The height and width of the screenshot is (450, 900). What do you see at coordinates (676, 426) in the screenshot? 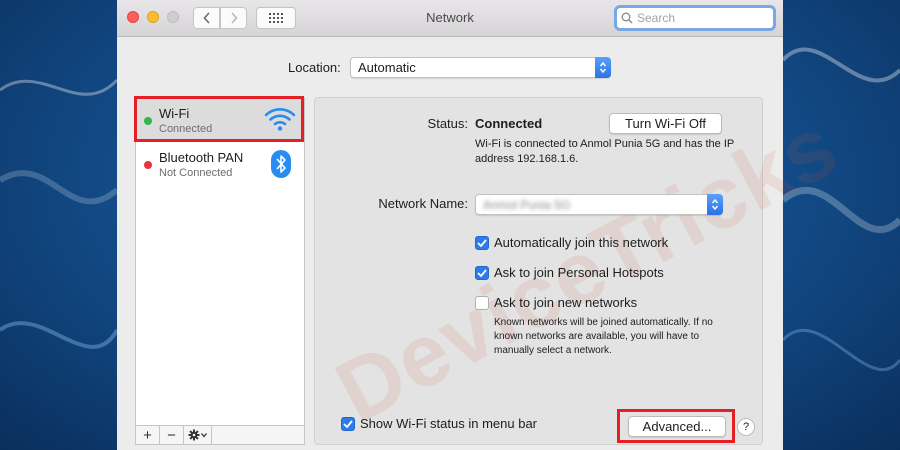
I see `advanced-highlight-box` at bounding box center [676, 426].